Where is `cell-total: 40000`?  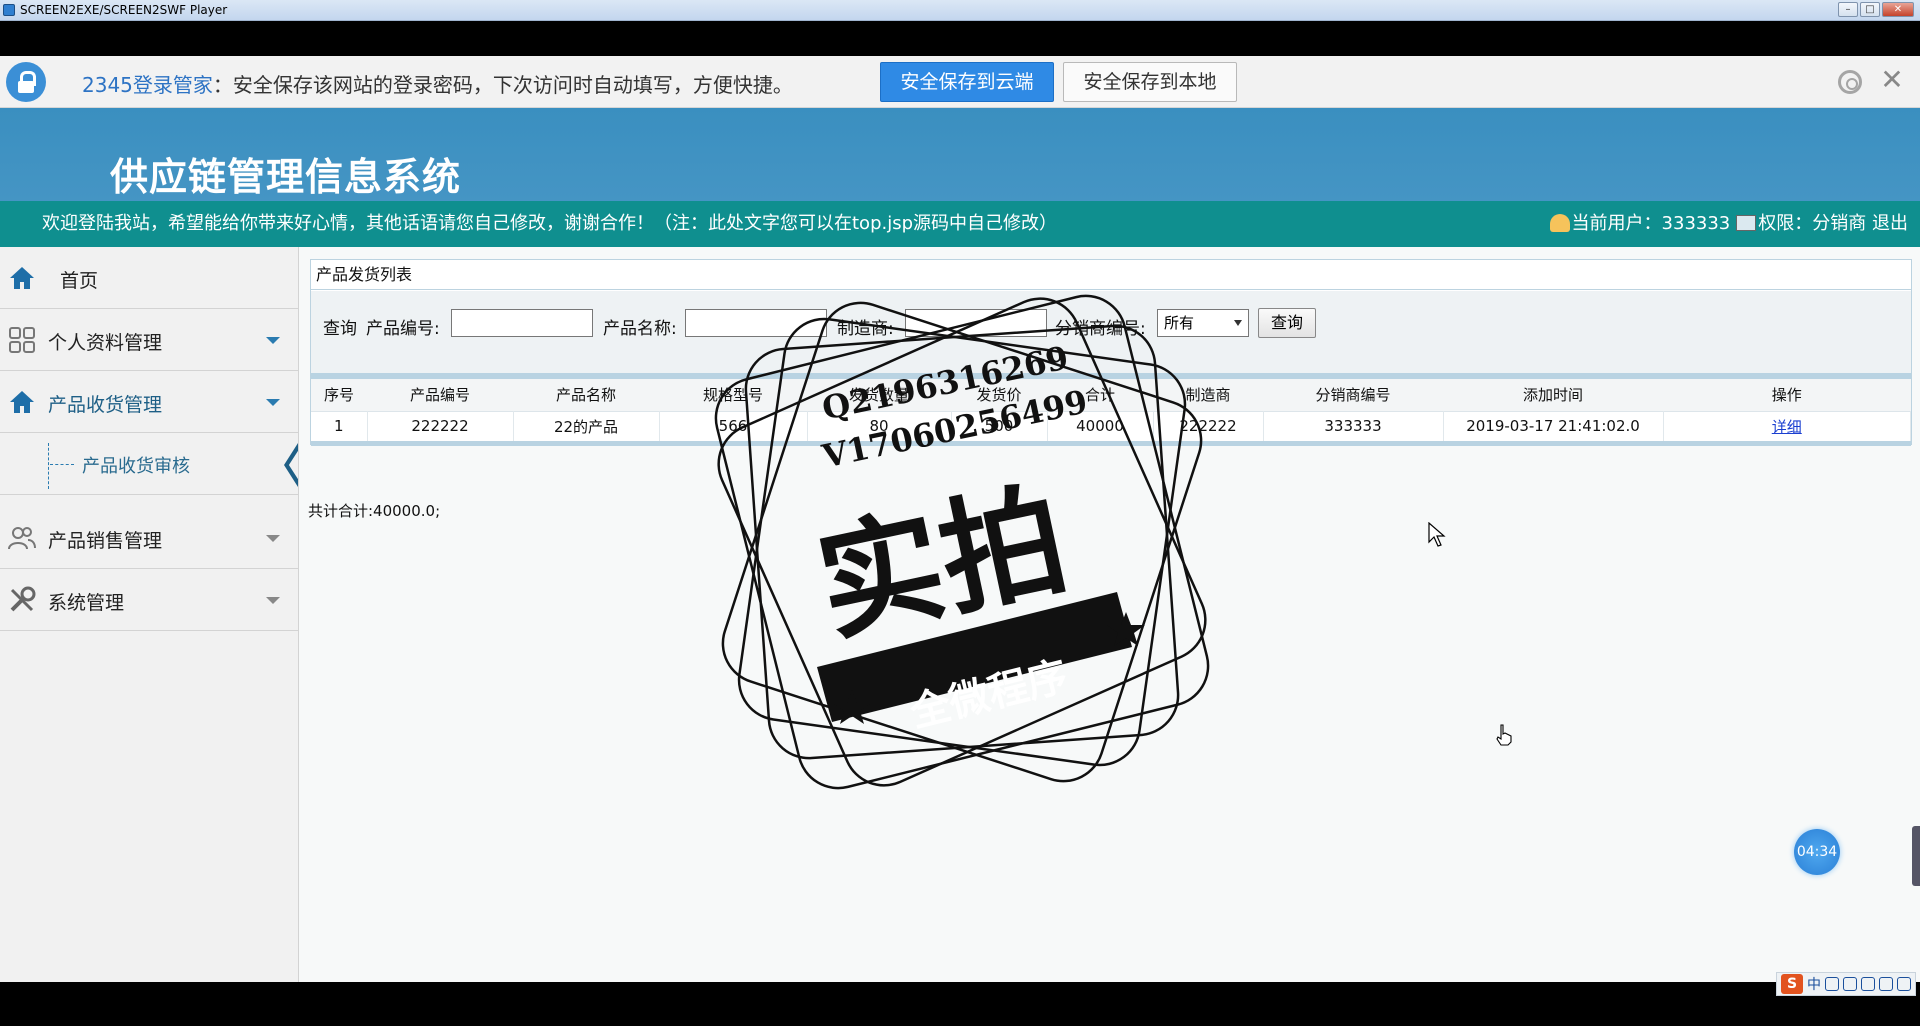 cell-total: 40000 is located at coordinates (1100, 426).